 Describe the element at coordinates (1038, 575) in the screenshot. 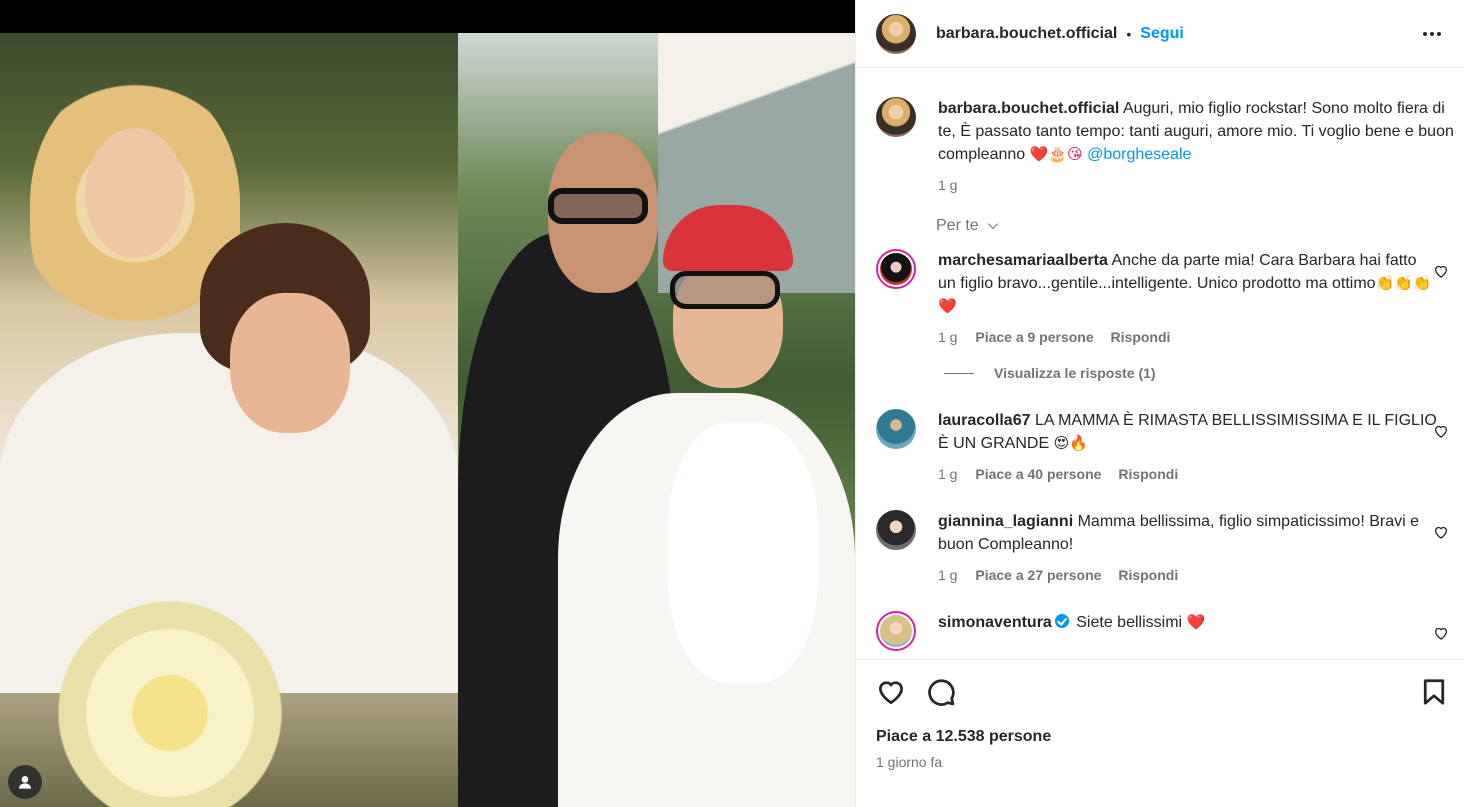

I see `comment-likes: Piace a 27 persone` at that location.